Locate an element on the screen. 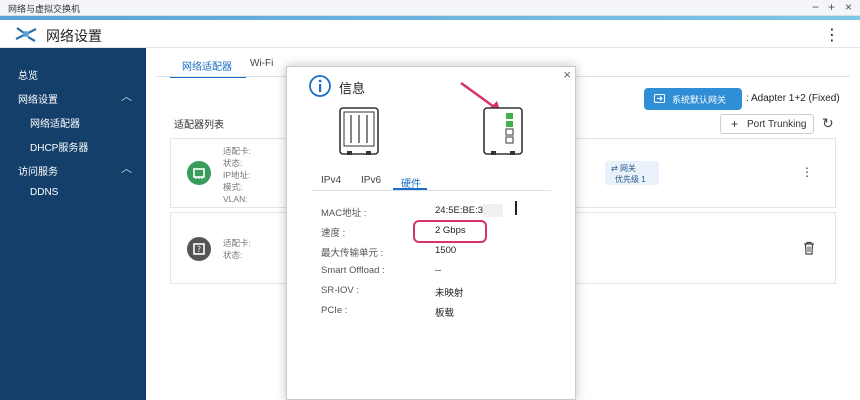 The height and width of the screenshot is (400, 860). sidebar-item-label: DDNS is located at coordinates (44, 192).